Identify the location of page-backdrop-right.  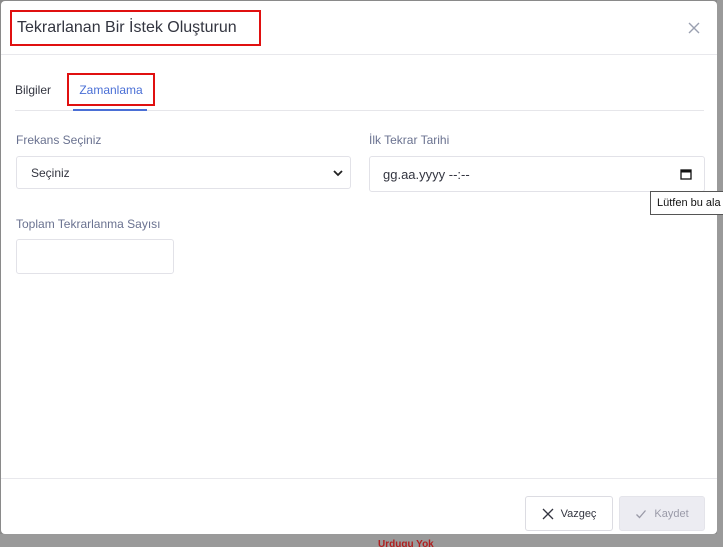
(720, 273).